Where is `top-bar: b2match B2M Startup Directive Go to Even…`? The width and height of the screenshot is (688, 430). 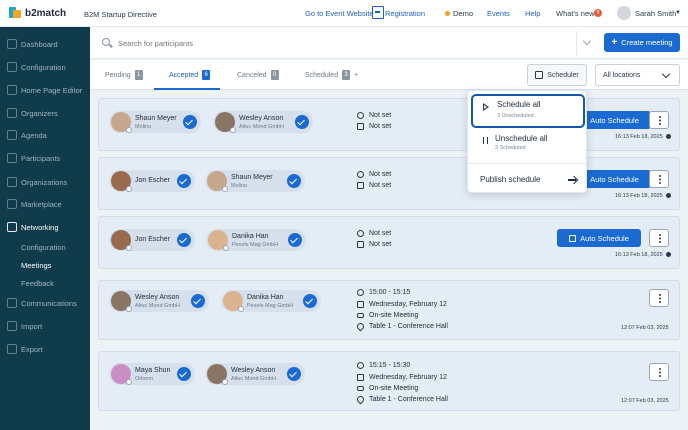 top-bar: b2match B2M Startup Directive Go to Even… is located at coordinates (344, 13).